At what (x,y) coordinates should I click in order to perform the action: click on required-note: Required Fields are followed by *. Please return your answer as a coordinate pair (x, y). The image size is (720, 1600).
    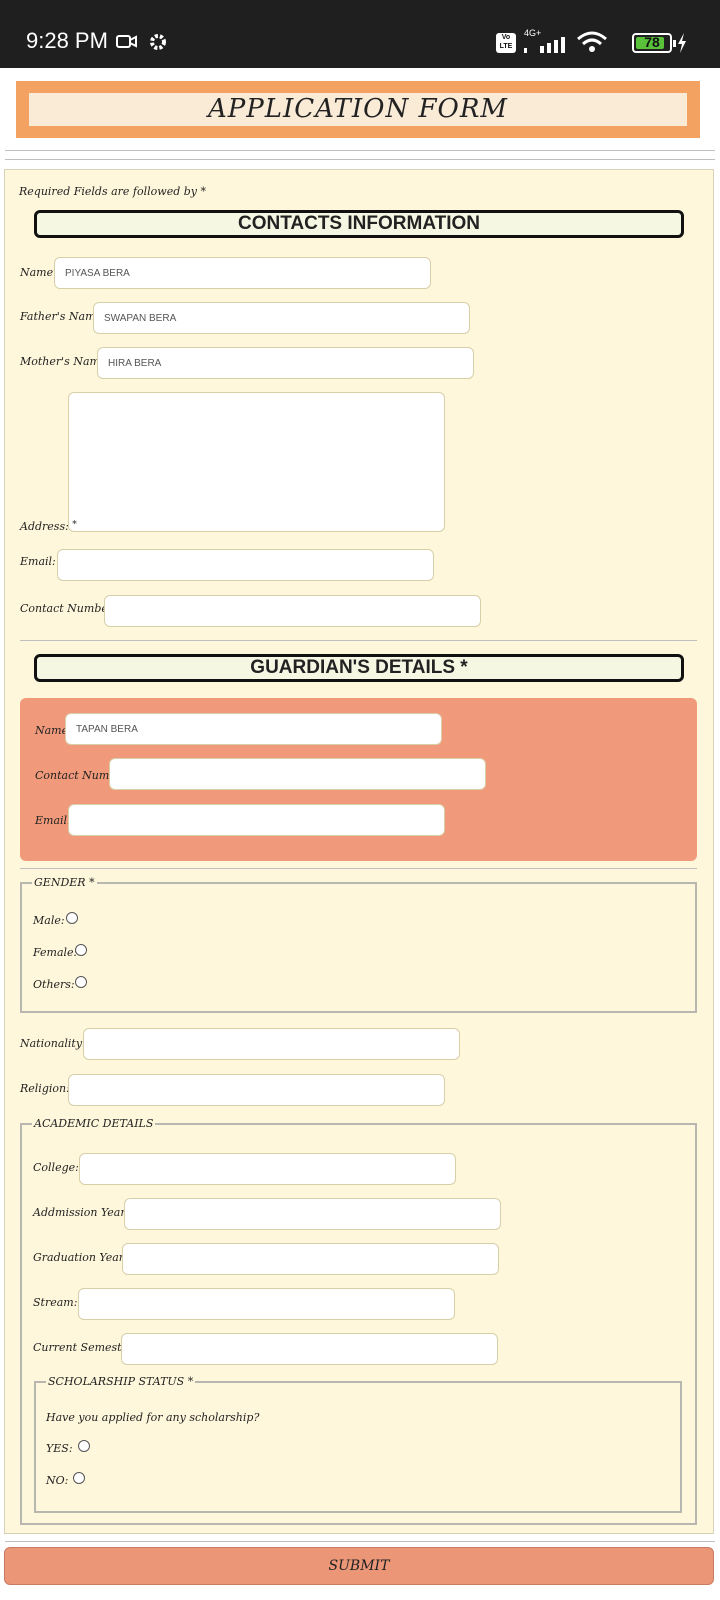
    Looking at the image, I should click on (112, 191).